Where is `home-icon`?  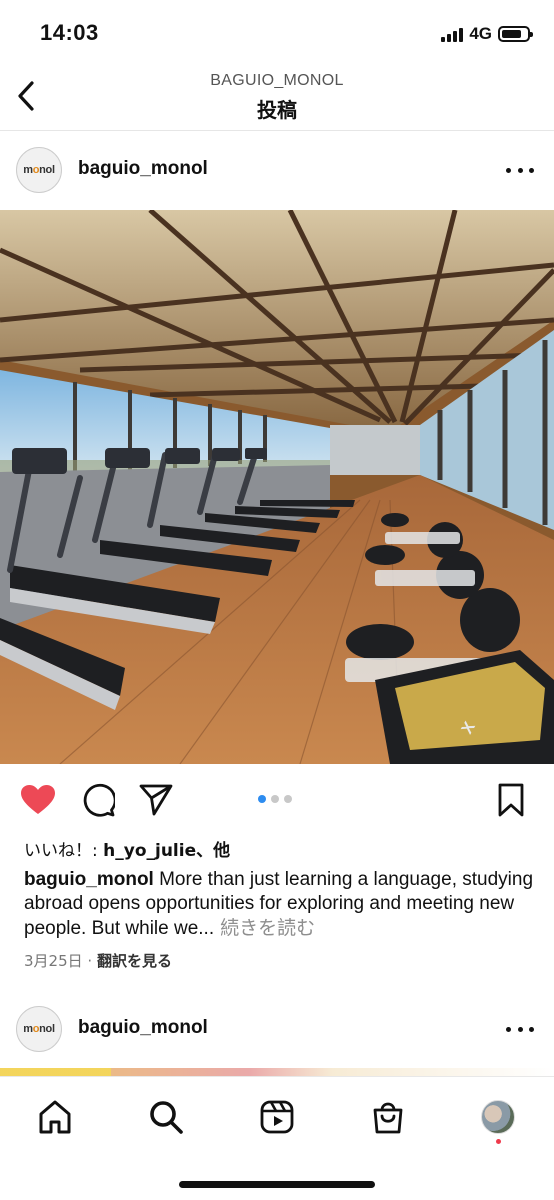 home-icon is located at coordinates (55, 1117).